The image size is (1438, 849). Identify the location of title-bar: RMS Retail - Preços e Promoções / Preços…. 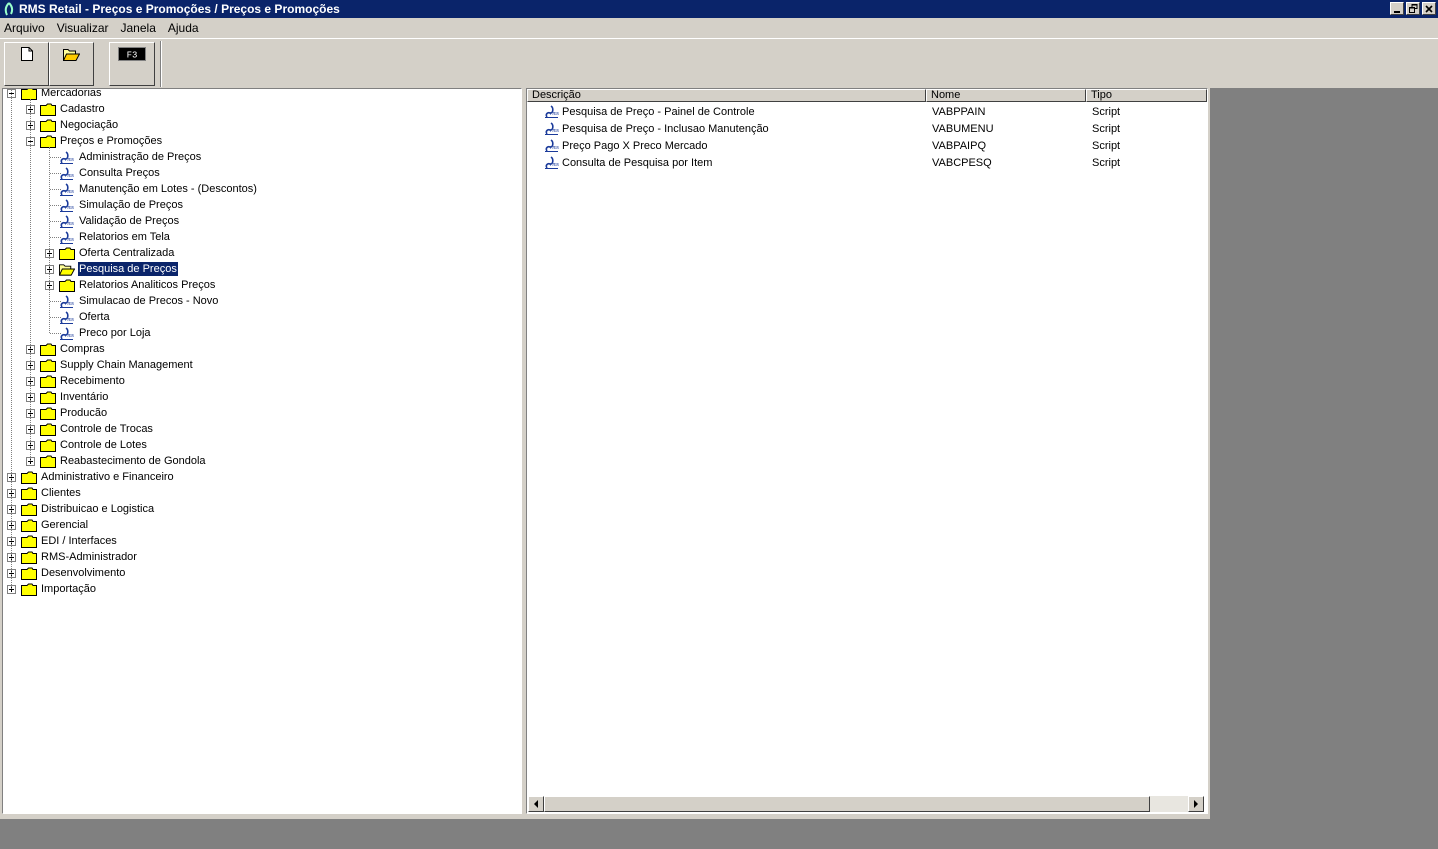
(719, 9).